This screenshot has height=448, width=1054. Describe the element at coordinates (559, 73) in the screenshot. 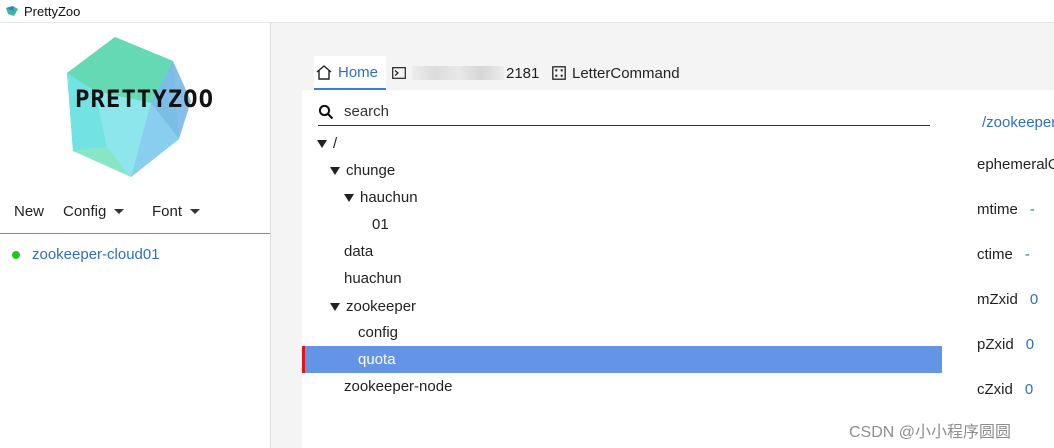

I see `command-icon` at that location.